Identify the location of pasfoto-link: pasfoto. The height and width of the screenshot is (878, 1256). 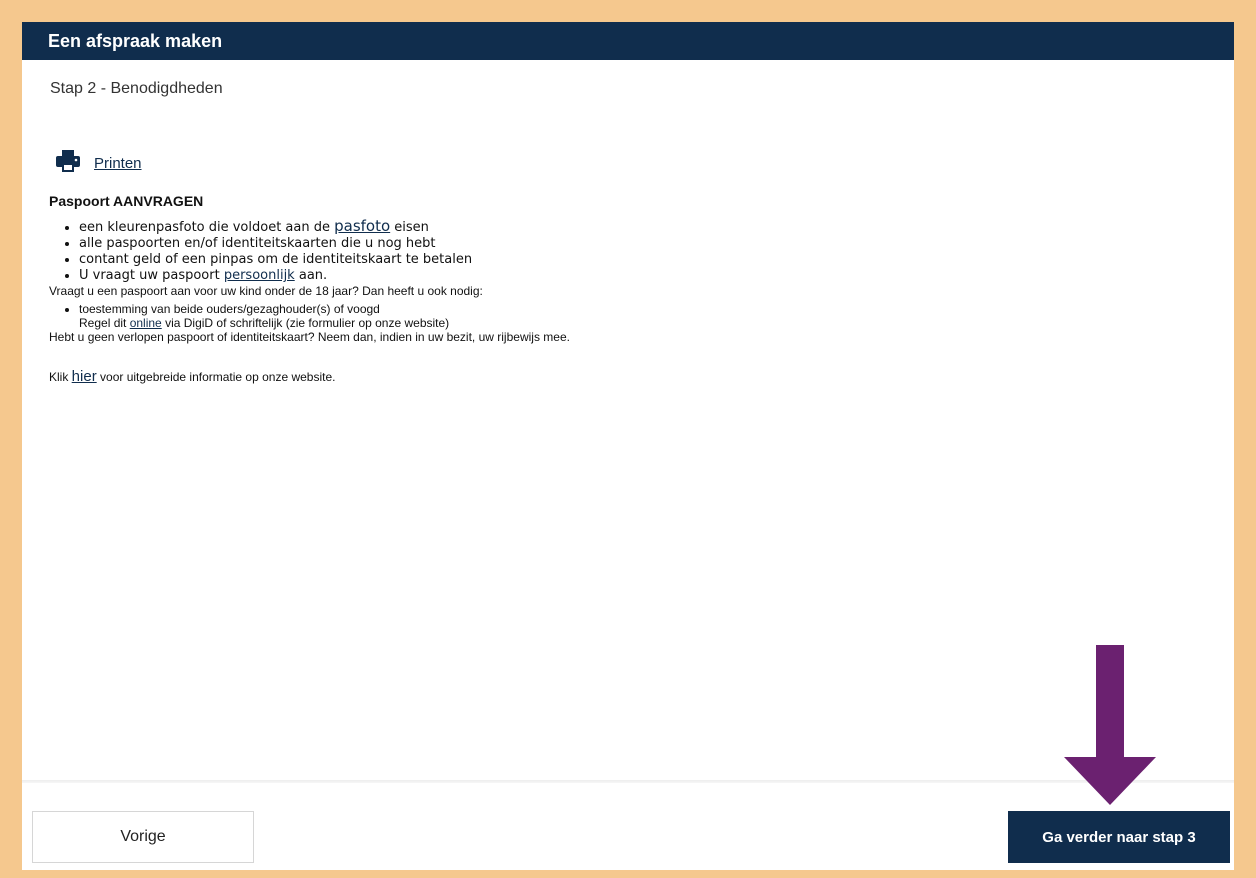
(362, 226).